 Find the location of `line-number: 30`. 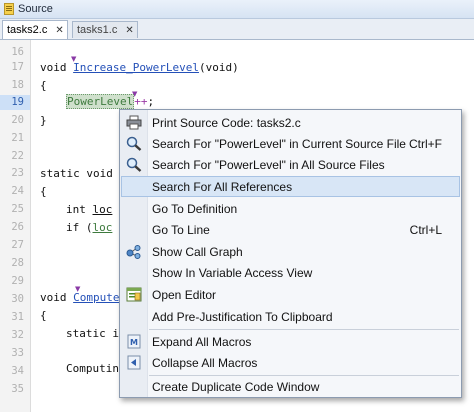

line-number: 30 is located at coordinates (17, 299).